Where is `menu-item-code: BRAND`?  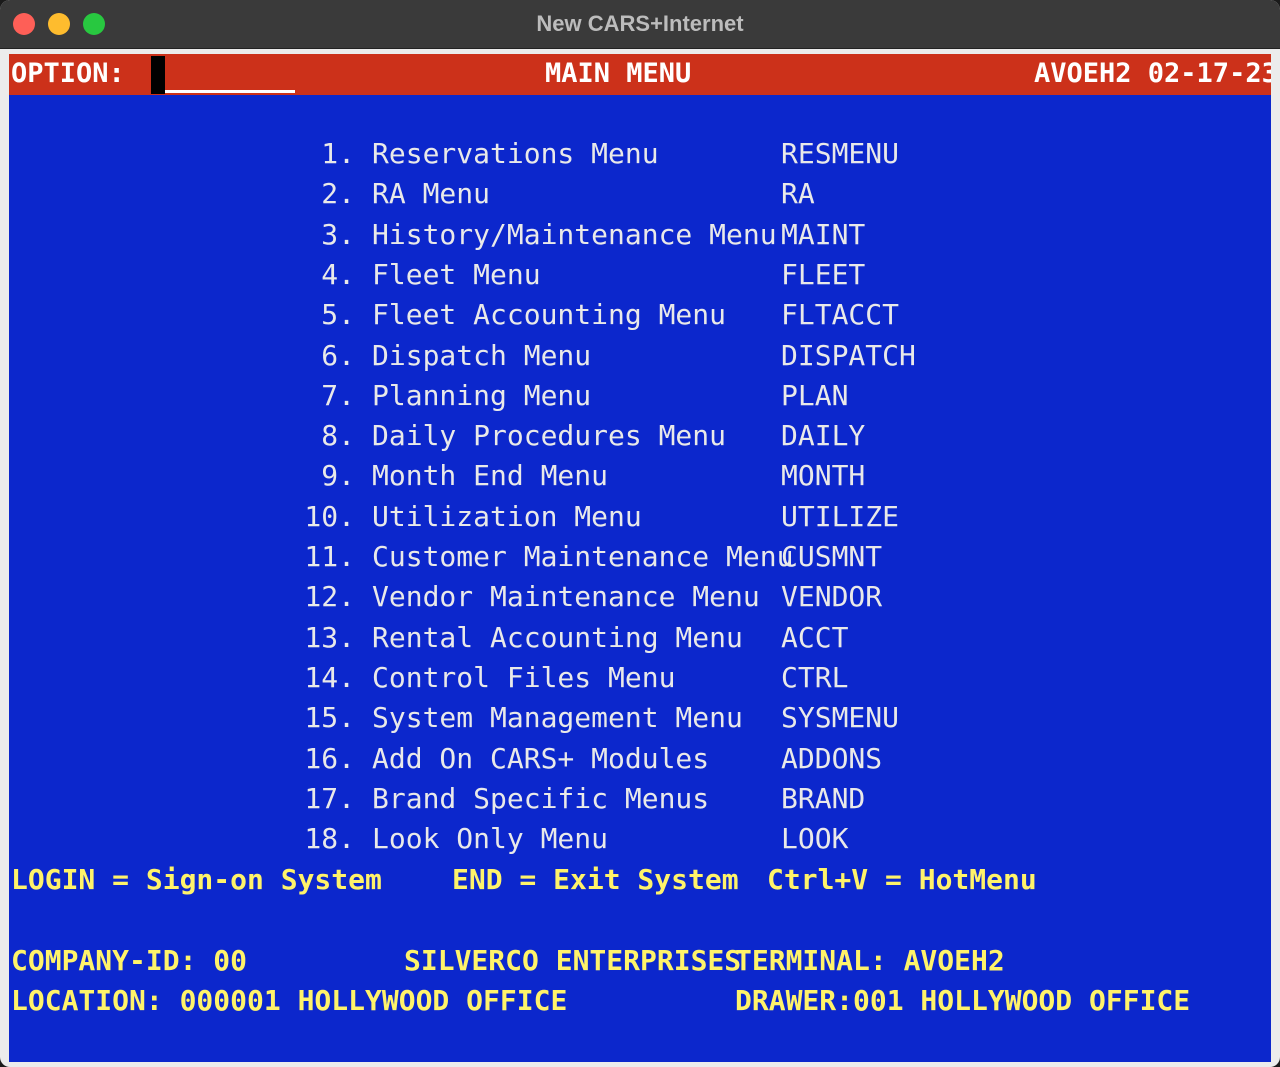 menu-item-code: BRAND is located at coordinates (823, 798).